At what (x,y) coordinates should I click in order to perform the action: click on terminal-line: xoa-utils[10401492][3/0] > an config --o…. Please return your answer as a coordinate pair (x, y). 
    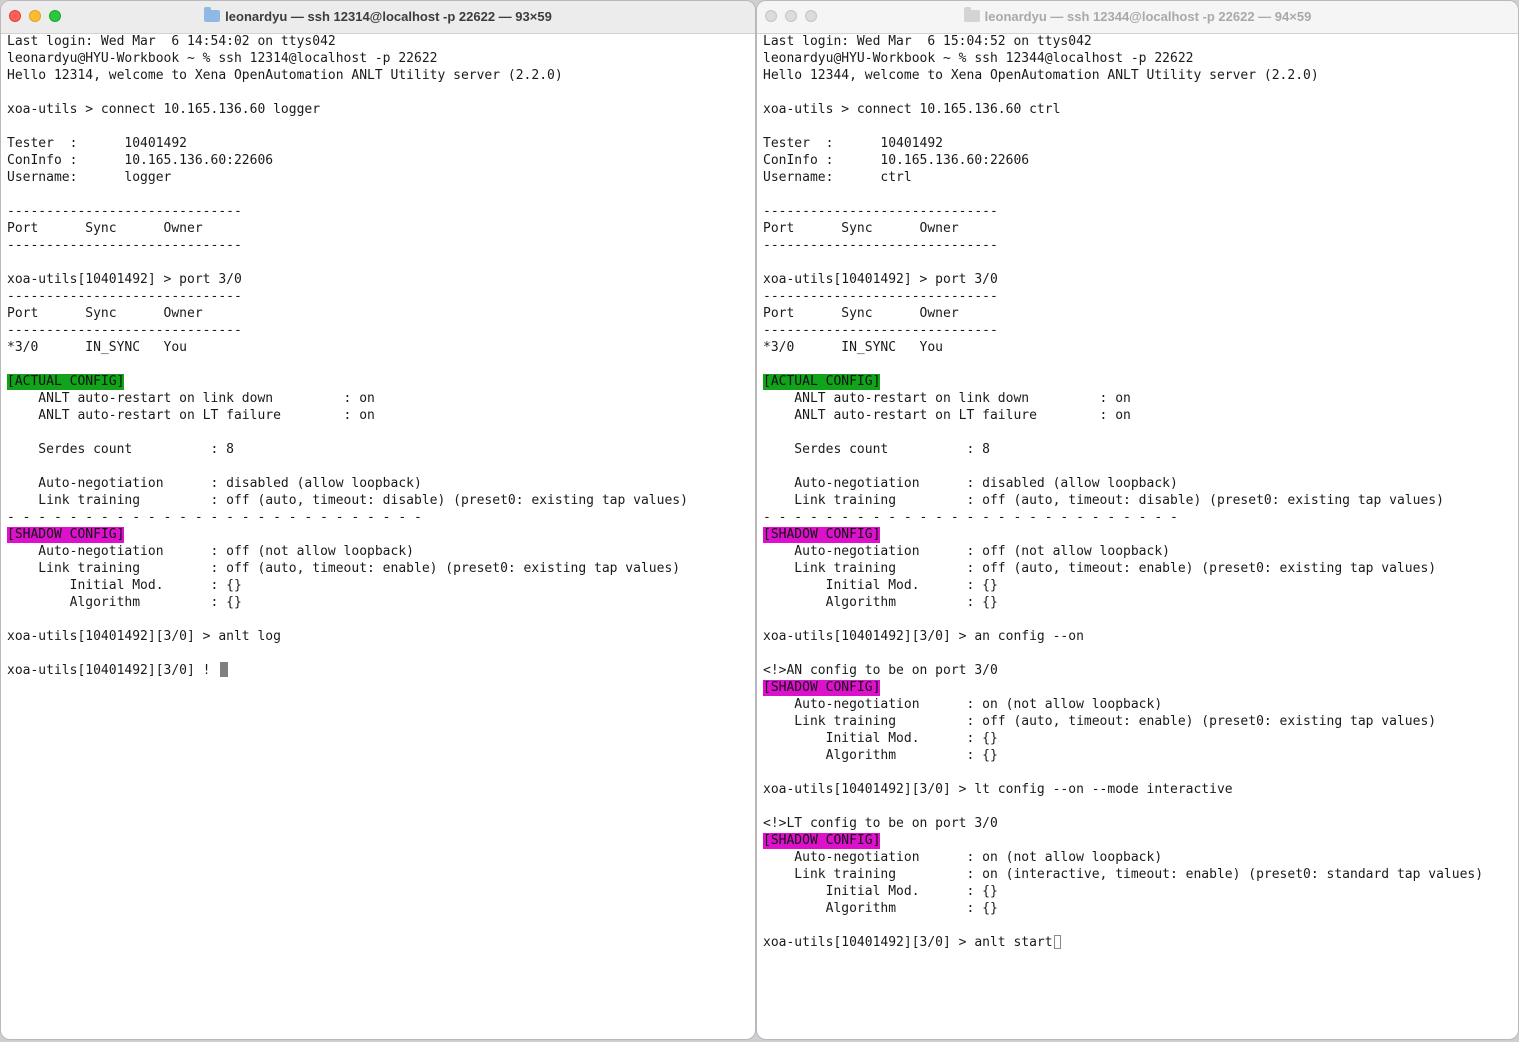
    Looking at the image, I should click on (1138, 636).